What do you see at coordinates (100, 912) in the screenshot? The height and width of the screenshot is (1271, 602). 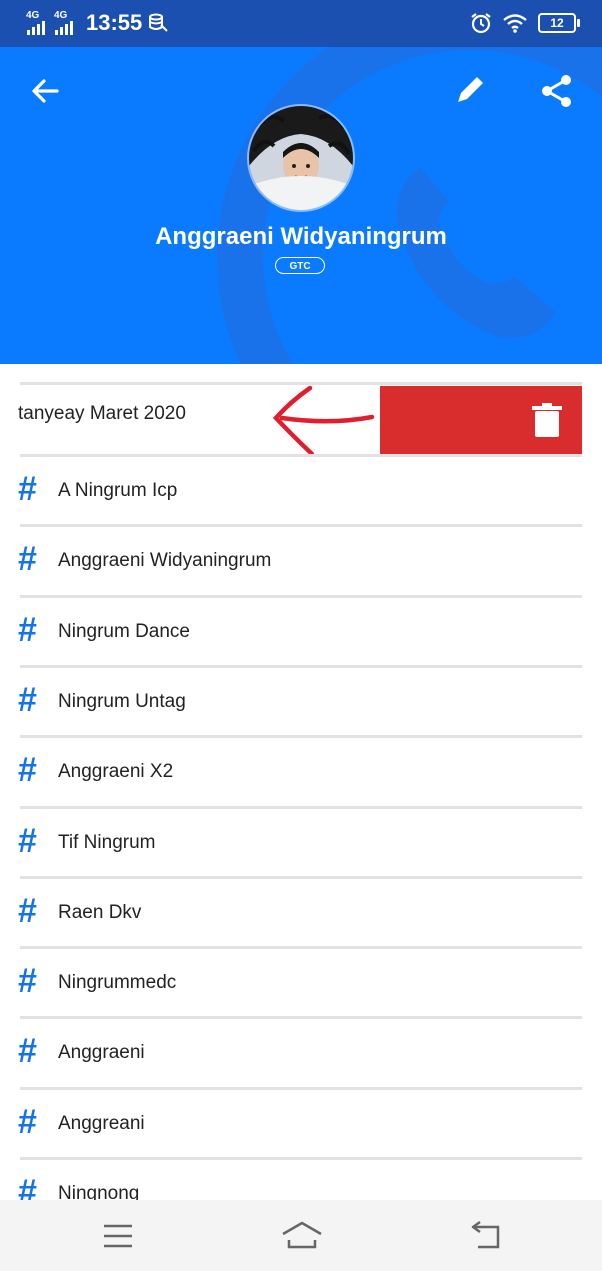 I see `list-item-label: Raen Dkv` at bounding box center [100, 912].